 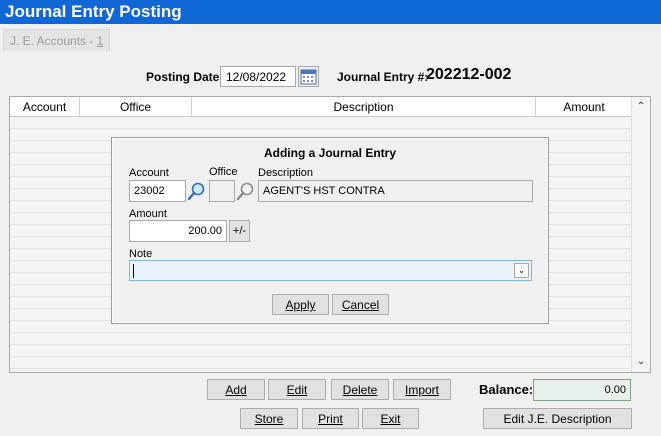 I want to click on balance-label: Balance:, so click(x=506, y=389).